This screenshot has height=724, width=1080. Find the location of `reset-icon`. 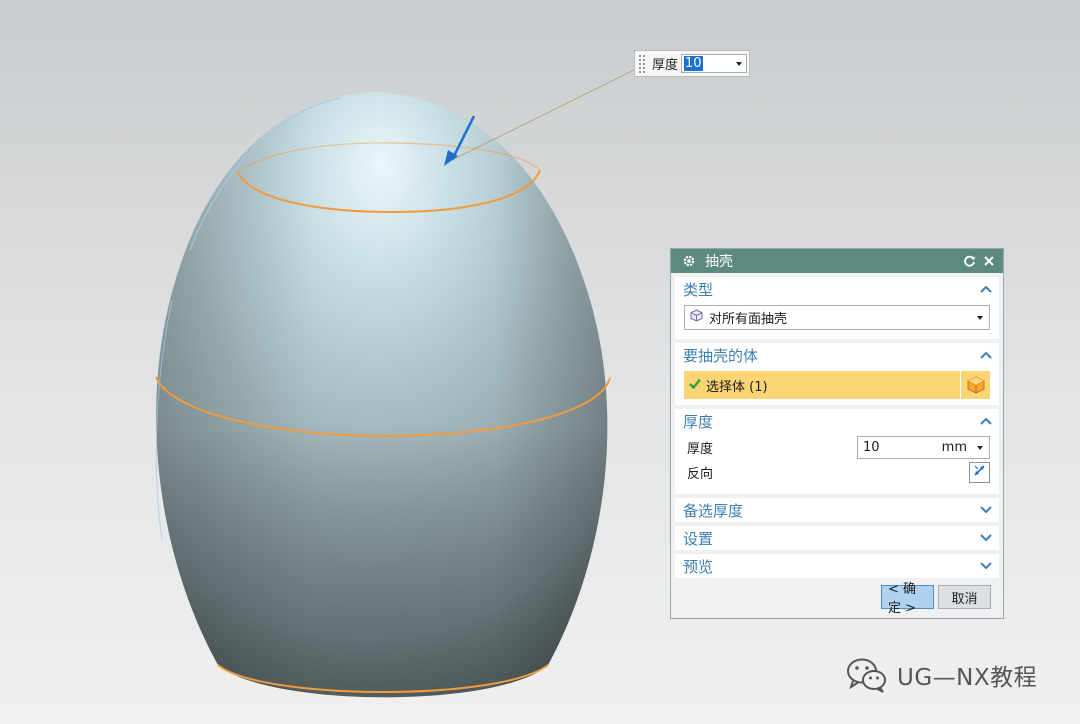

reset-icon is located at coordinates (969, 261).